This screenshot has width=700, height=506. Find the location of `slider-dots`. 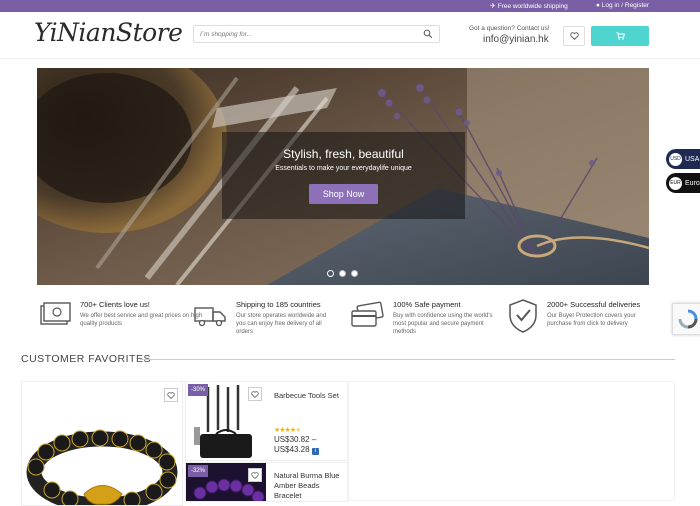

slider-dots is located at coordinates (342, 273).